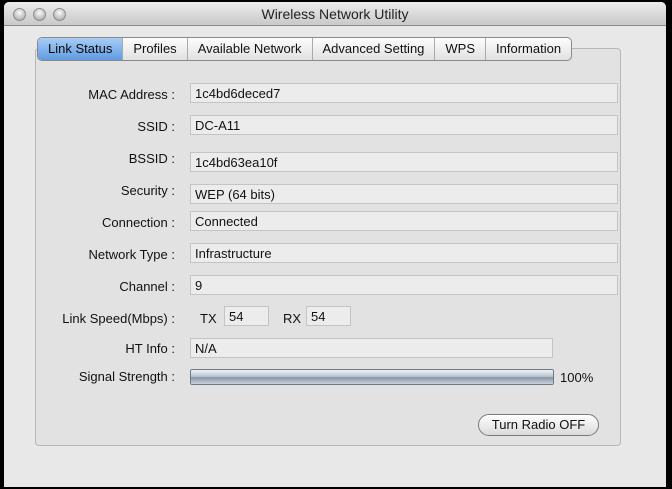 The height and width of the screenshot is (489, 672). I want to click on tab-available-network: Available Network, so click(250, 49).